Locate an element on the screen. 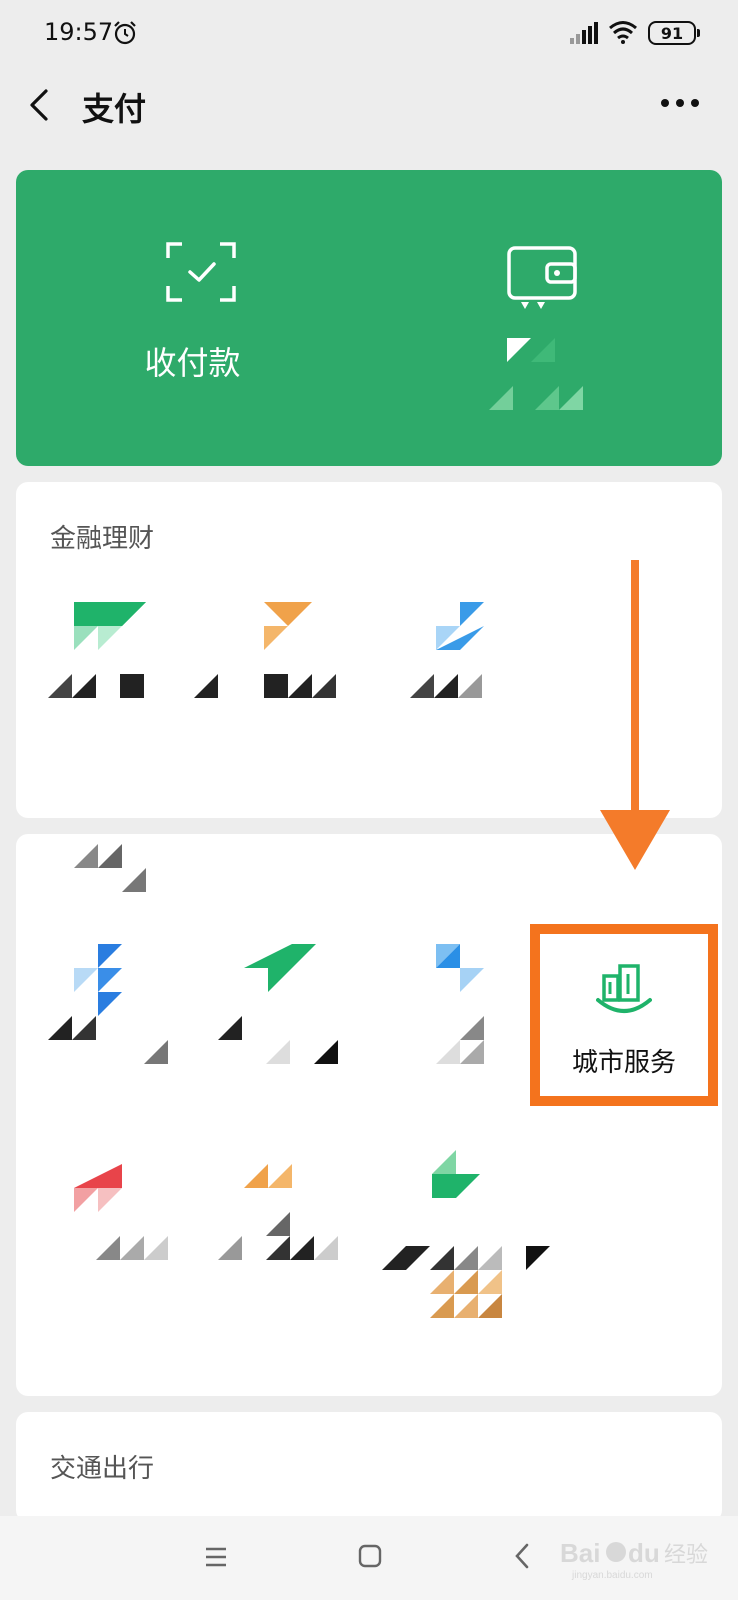 This screenshot has width=738, height=1600. life-item-4-icon is located at coordinates (121, 1212).